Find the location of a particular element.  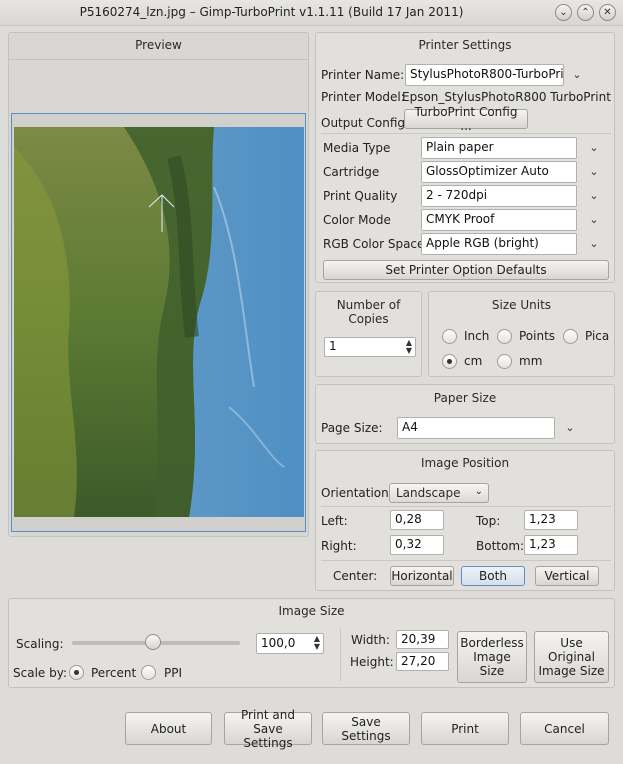

copies-title: Number of Copies is located at coordinates (368, 312).